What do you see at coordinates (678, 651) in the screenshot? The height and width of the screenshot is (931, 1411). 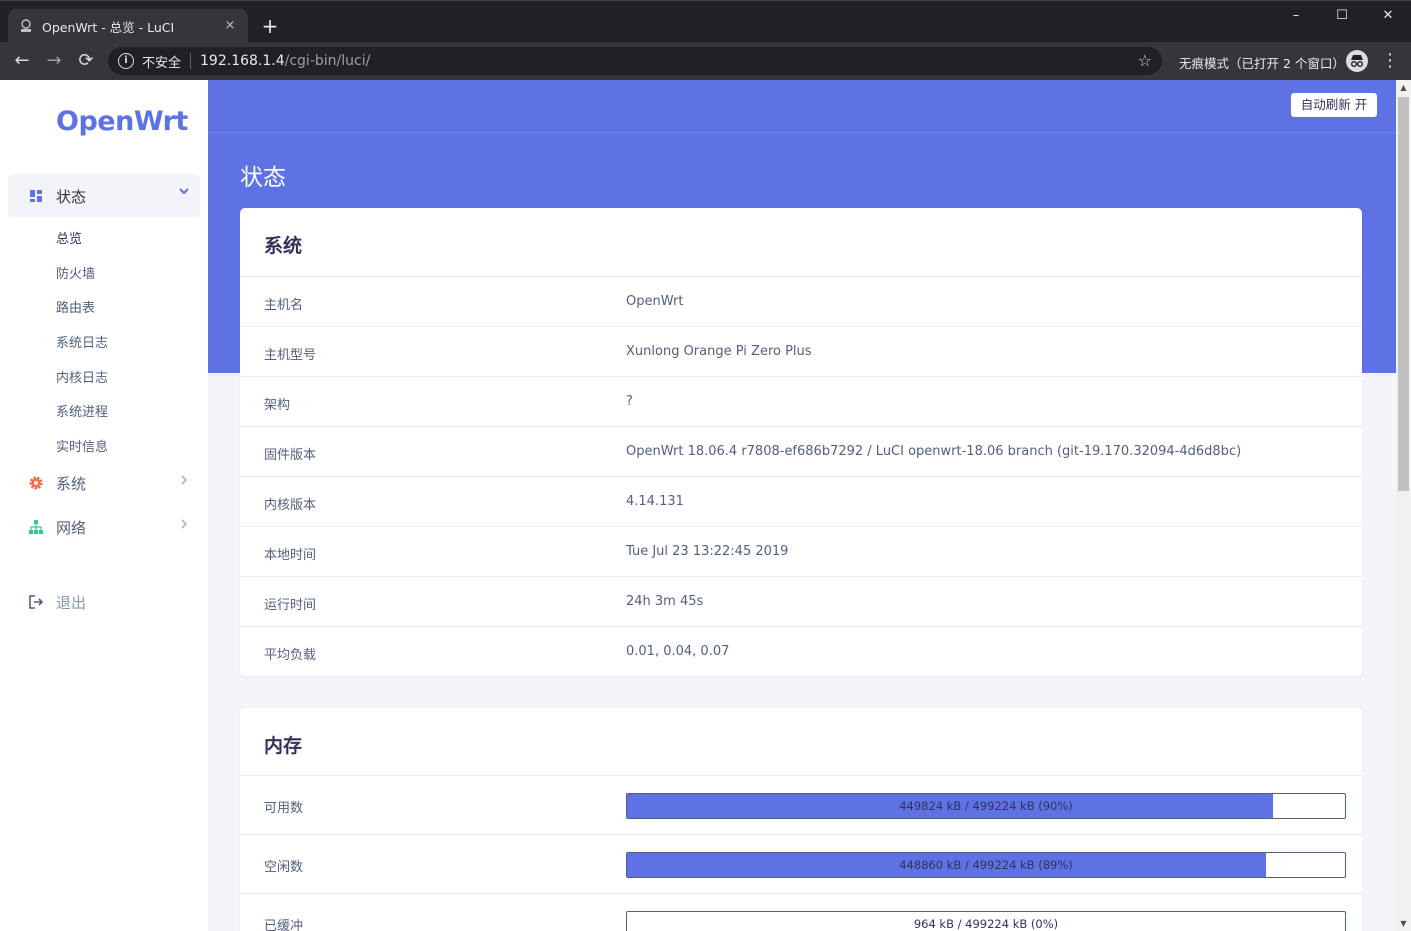 I see `row-value: 0.01, 0.04, 0.07` at bounding box center [678, 651].